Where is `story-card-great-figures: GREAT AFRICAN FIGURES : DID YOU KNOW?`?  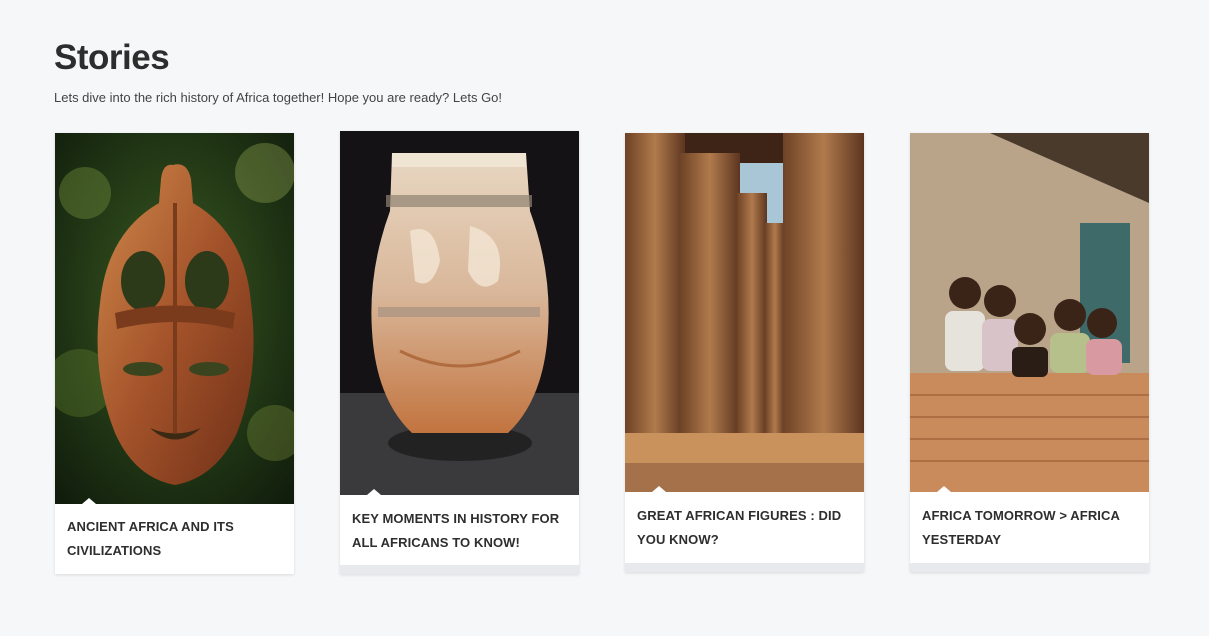 story-card-great-figures: GREAT AFRICAN FIGURES : DID YOU KNOW? is located at coordinates (744, 352).